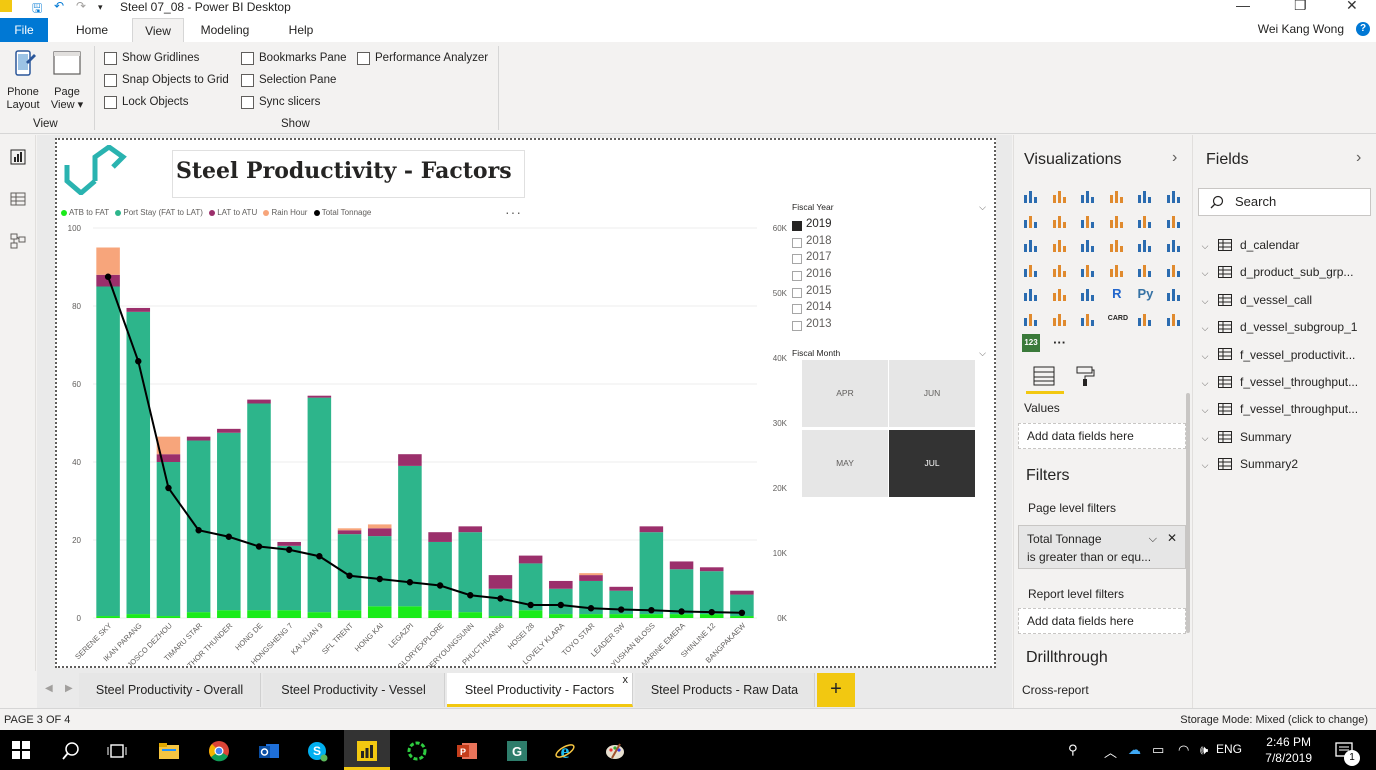 The width and height of the screenshot is (1376, 770). I want to click on help-icon: ?, so click(1363, 29).